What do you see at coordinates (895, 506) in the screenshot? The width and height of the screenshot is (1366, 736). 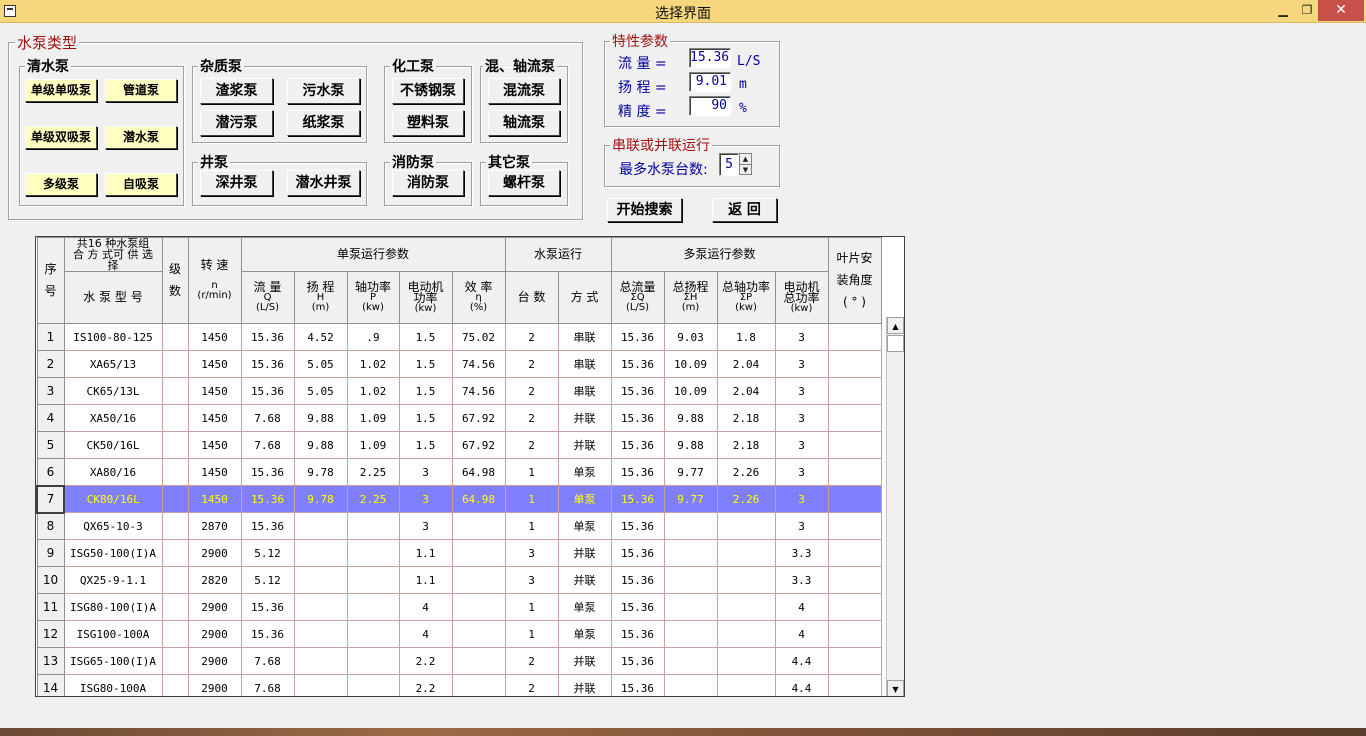 I see `vertical-scrollbar: ▲ ▼` at bounding box center [895, 506].